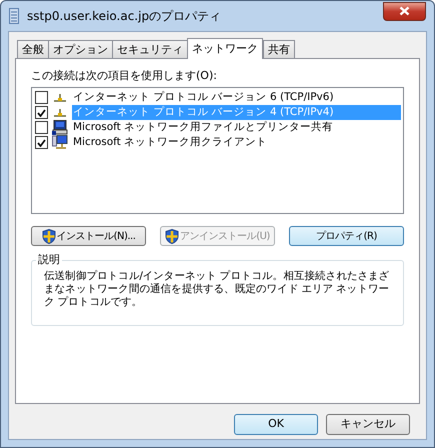 This screenshot has width=435, height=448. I want to click on button: OK, so click(276, 424).